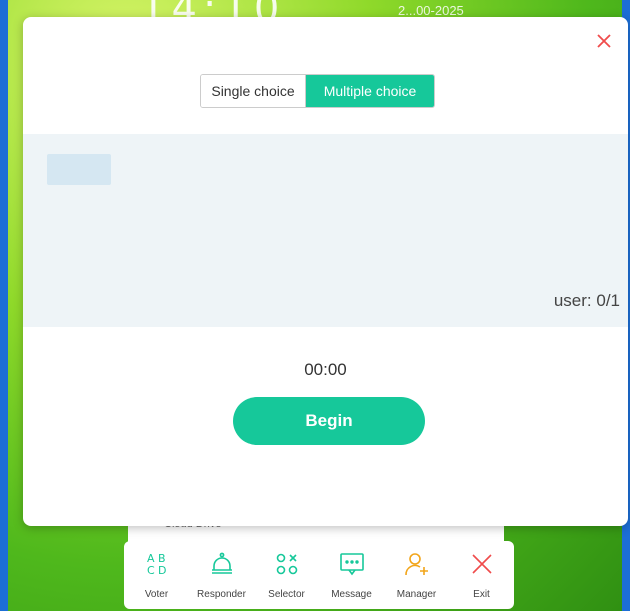 Image resolution: width=630 pixels, height=611 pixels. I want to click on choice-mode-toggle: Single choice Multiple choice, so click(317, 91).